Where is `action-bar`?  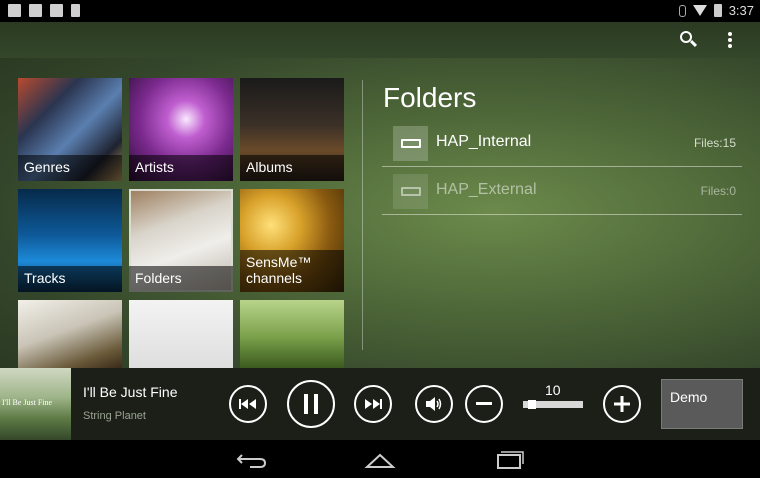 action-bar is located at coordinates (380, 40).